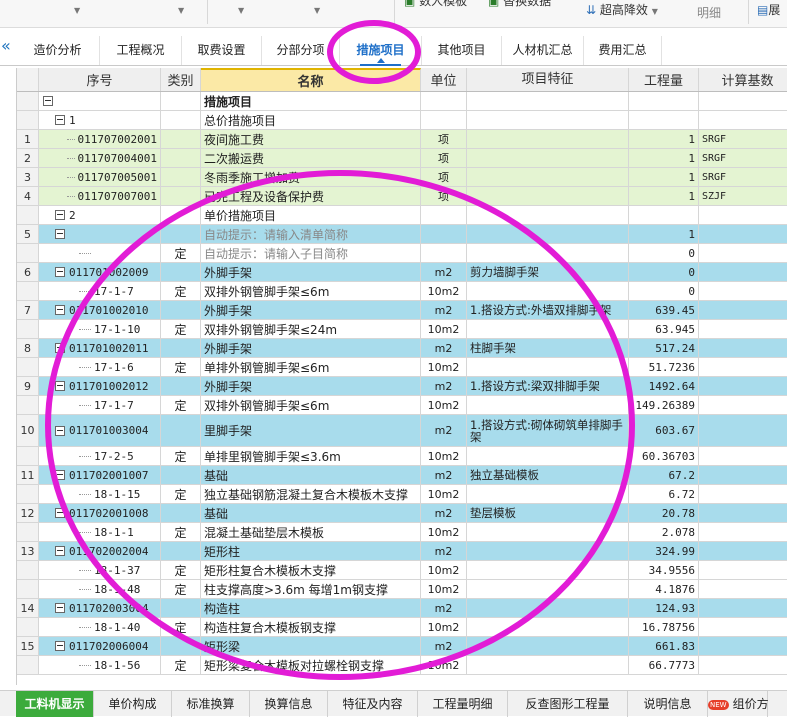  I want to click on row-seq, so click(100, 234).